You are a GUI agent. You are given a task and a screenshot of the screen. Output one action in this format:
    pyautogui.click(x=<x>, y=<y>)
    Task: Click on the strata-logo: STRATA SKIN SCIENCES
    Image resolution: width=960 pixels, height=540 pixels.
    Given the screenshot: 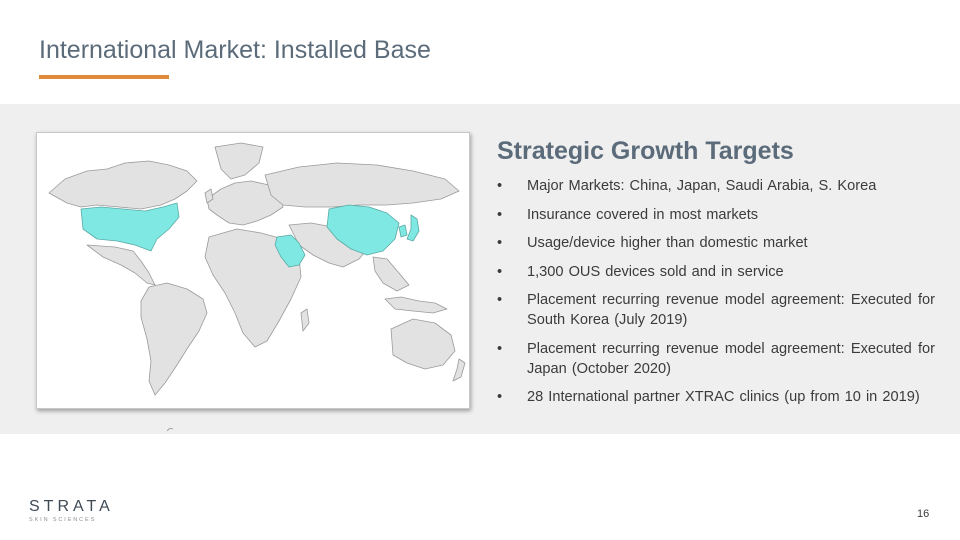 What is the action you would take?
    pyautogui.click(x=71, y=510)
    